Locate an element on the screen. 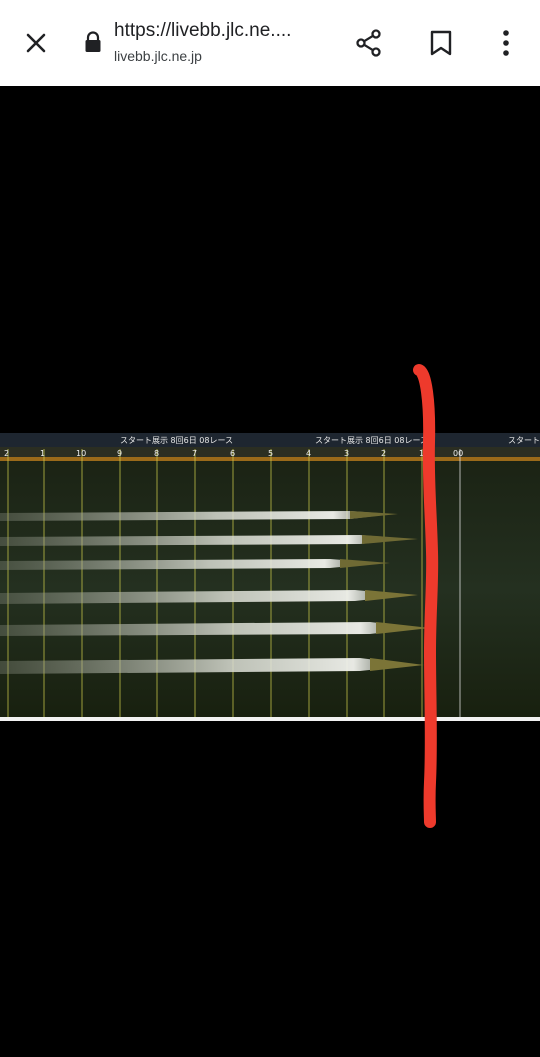  red-annotation-line is located at coordinates (426, 596).